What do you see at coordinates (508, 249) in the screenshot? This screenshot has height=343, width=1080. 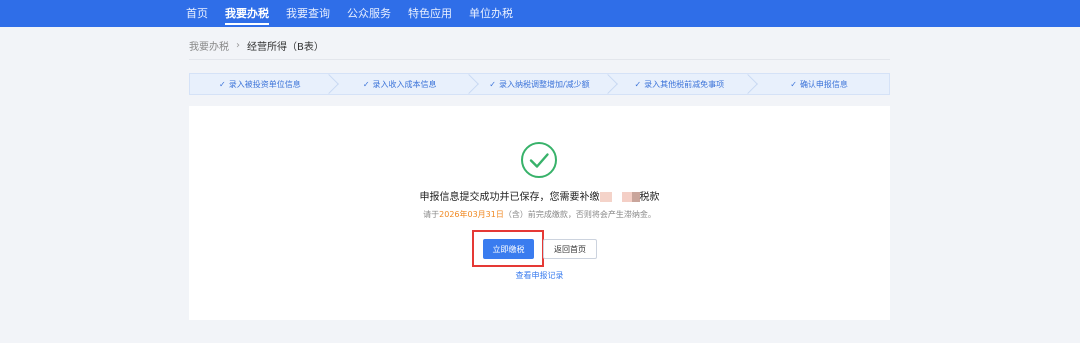 I see `pay-now-button: 立即缴税` at bounding box center [508, 249].